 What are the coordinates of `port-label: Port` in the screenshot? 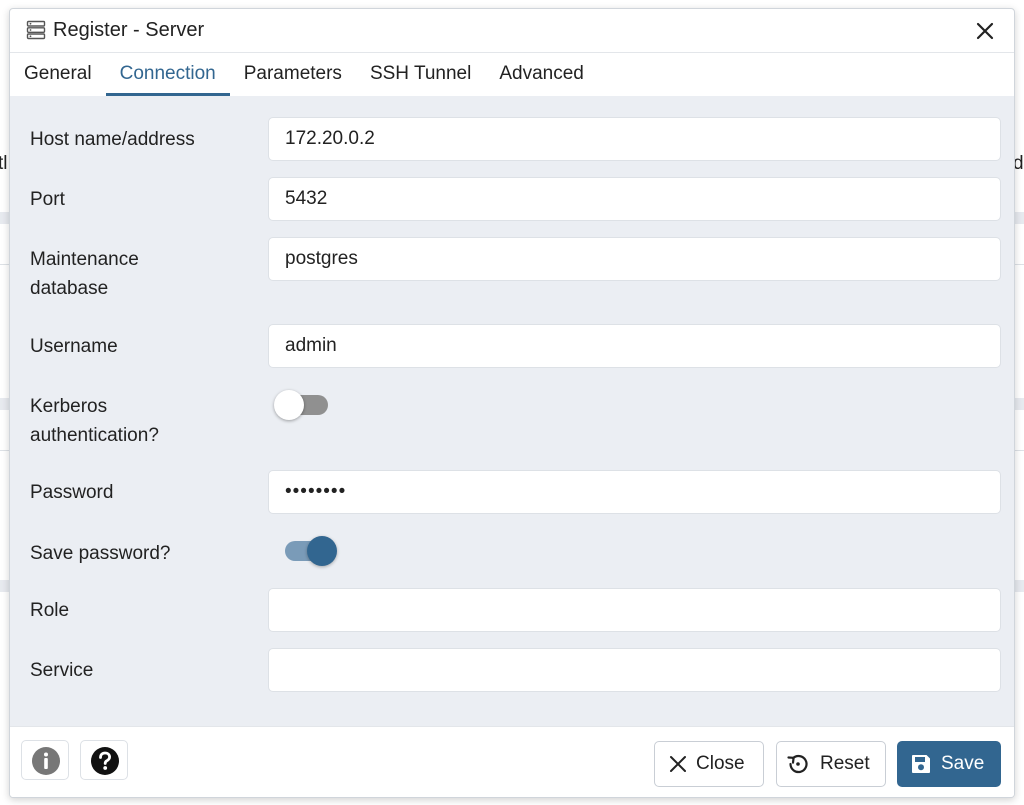 It's located at (47, 199).